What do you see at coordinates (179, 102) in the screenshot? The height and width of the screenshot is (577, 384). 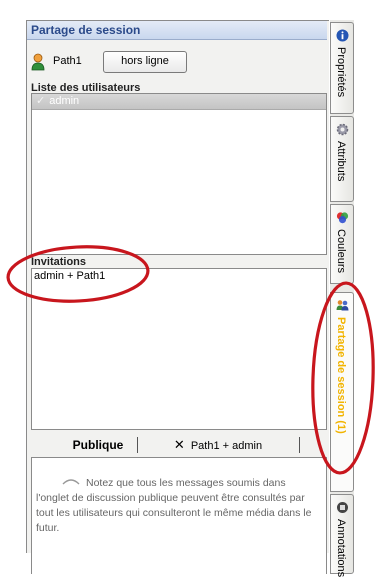 I see `list-item: ✓ admin` at bounding box center [179, 102].